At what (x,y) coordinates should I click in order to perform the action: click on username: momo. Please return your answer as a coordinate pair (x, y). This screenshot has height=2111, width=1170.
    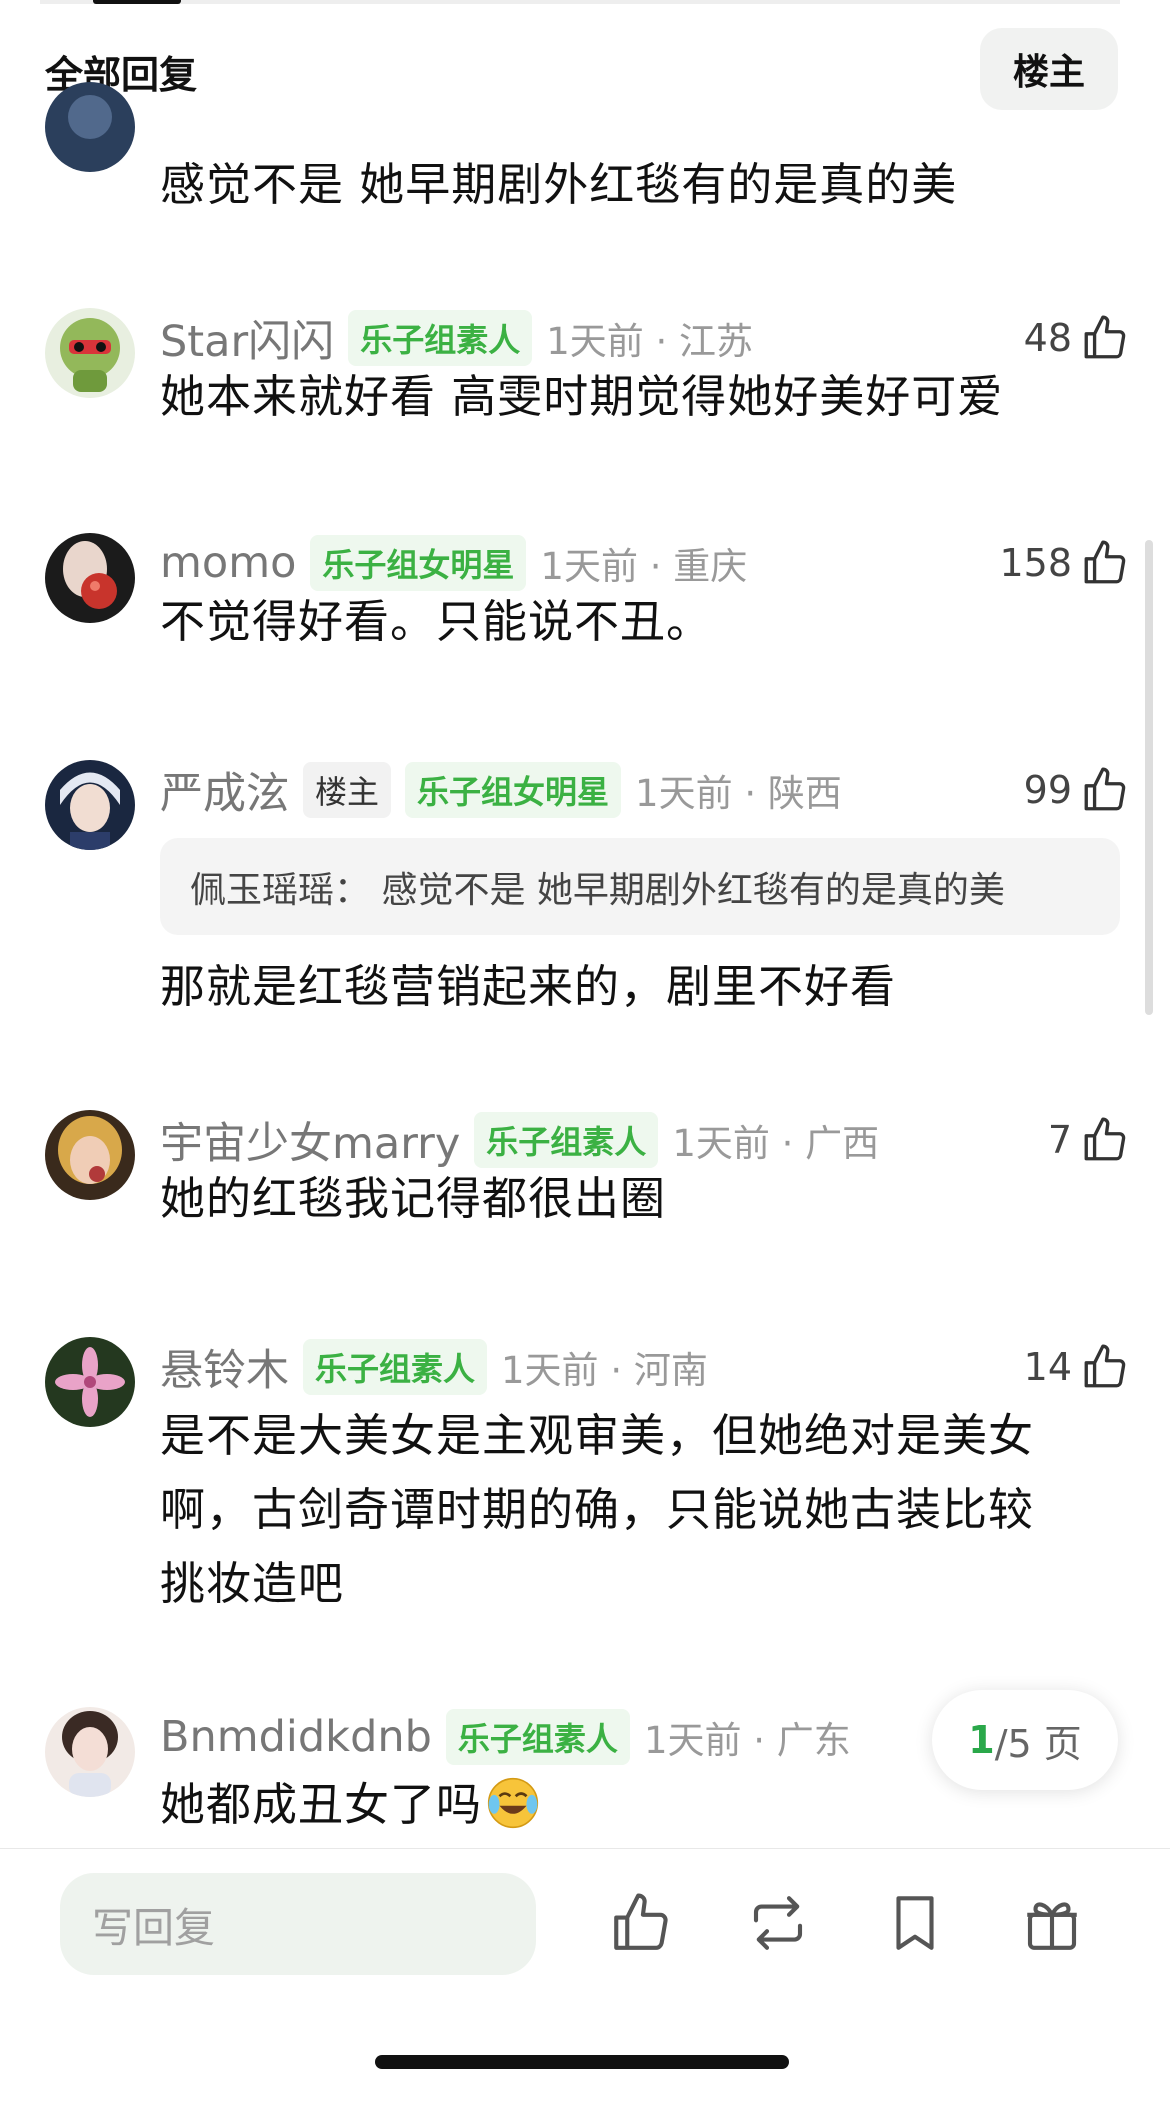
    Looking at the image, I should click on (228, 563).